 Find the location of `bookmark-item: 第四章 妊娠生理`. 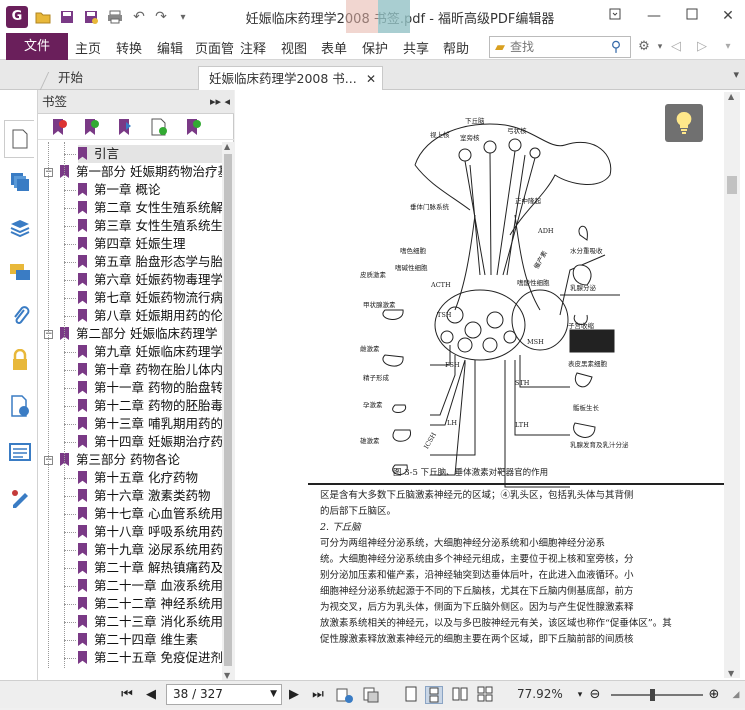

bookmark-item: 第四章 妊娠生理 is located at coordinates (150, 244).